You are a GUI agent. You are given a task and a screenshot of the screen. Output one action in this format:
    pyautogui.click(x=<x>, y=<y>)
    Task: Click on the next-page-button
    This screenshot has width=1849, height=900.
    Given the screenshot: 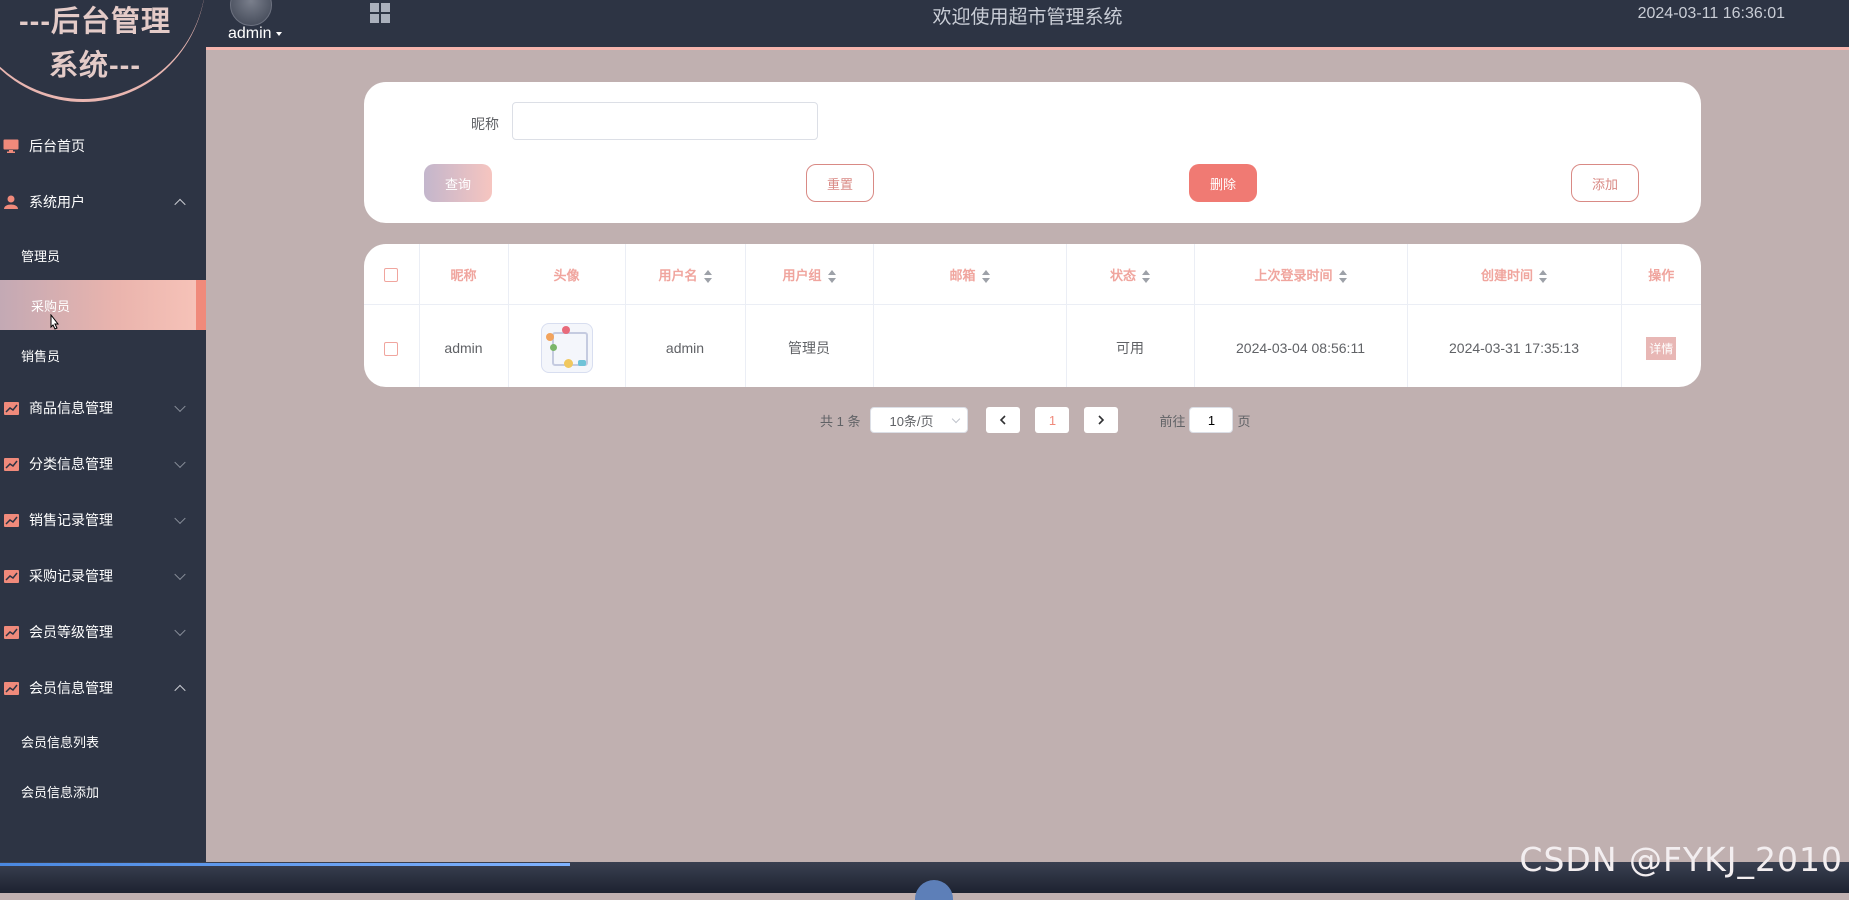 What is the action you would take?
    pyautogui.click(x=1101, y=420)
    